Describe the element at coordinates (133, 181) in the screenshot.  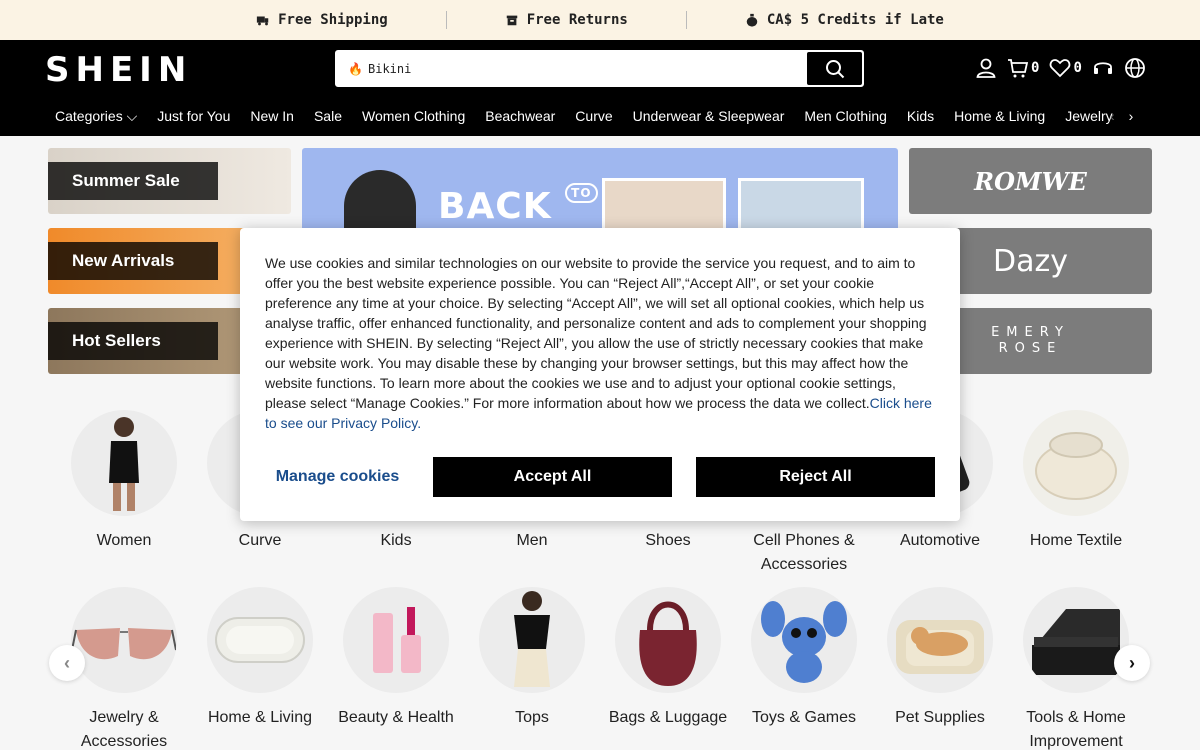
I see `banner-label: Summer Sale` at that location.